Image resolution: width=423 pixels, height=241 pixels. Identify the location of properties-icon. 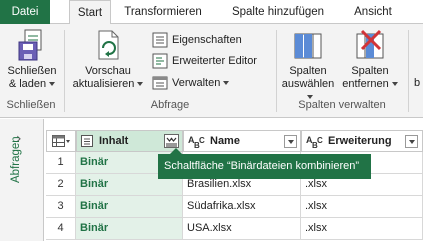
(160, 40).